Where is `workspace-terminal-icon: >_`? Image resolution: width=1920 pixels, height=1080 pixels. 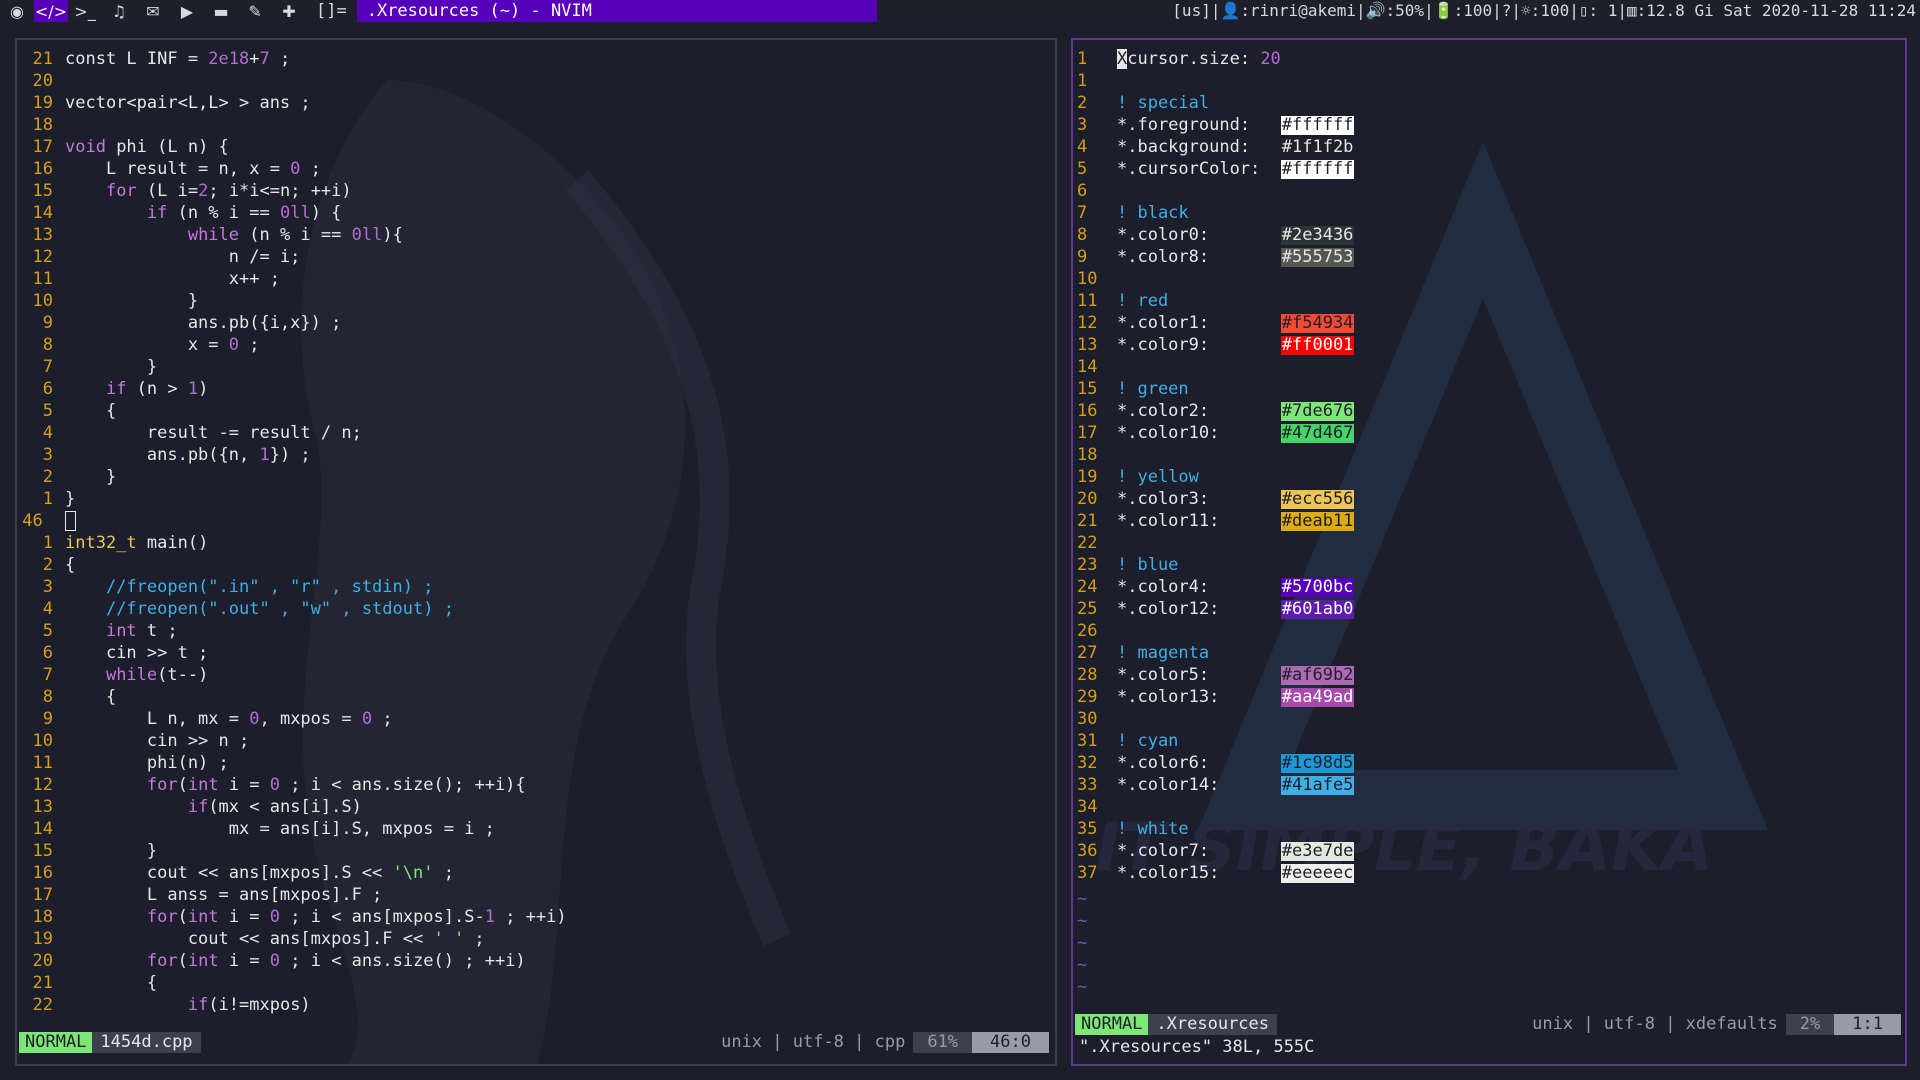 workspace-terminal-icon: >_ is located at coordinates (85, 11).